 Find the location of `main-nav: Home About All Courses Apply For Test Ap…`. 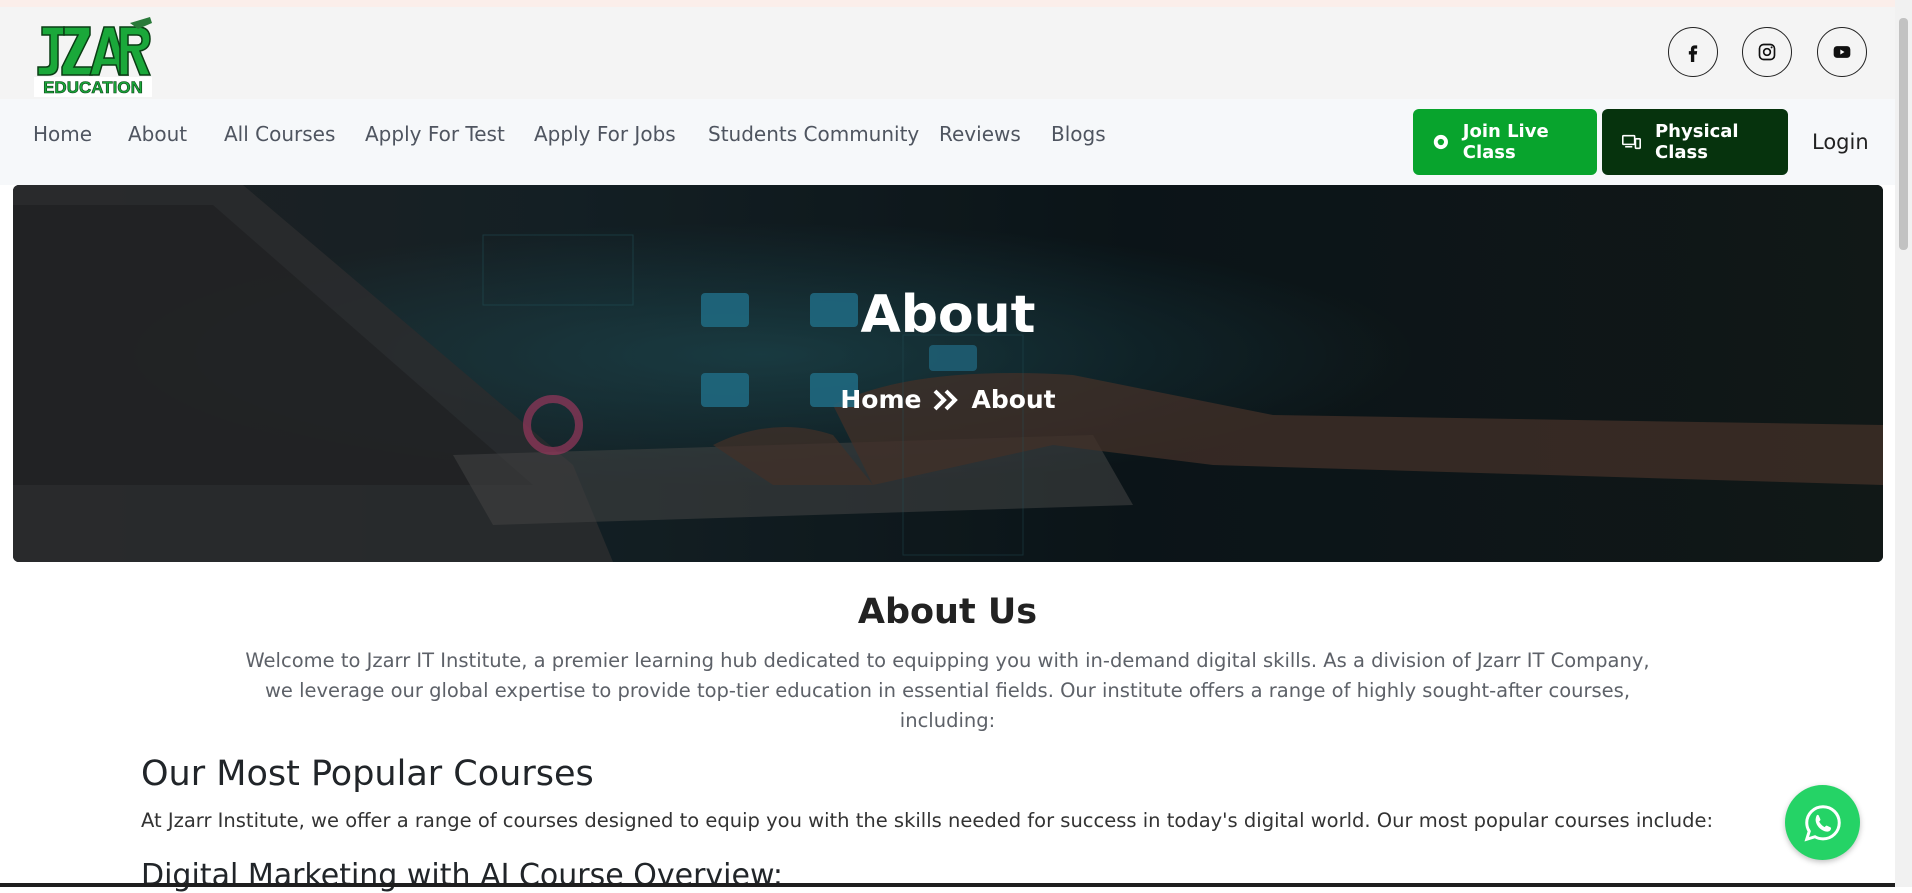

main-nav: Home About All Courses Apply For Test Ap… is located at coordinates (947, 142).